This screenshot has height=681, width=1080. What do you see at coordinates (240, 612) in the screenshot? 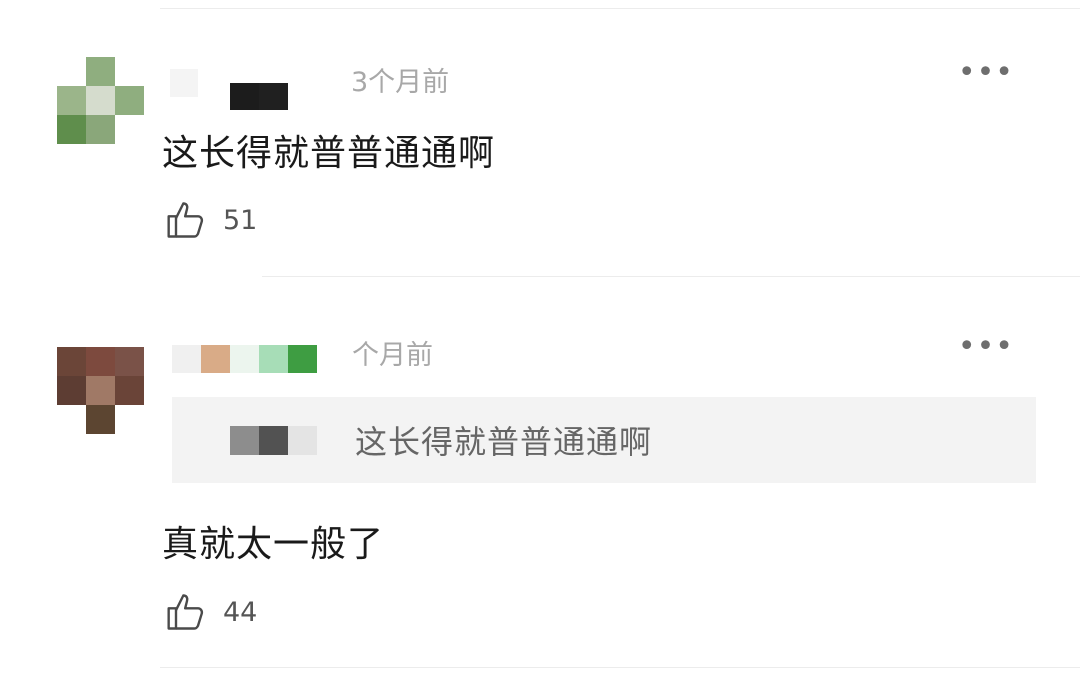
I see `like-count: 44` at bounding box center [240, 612].